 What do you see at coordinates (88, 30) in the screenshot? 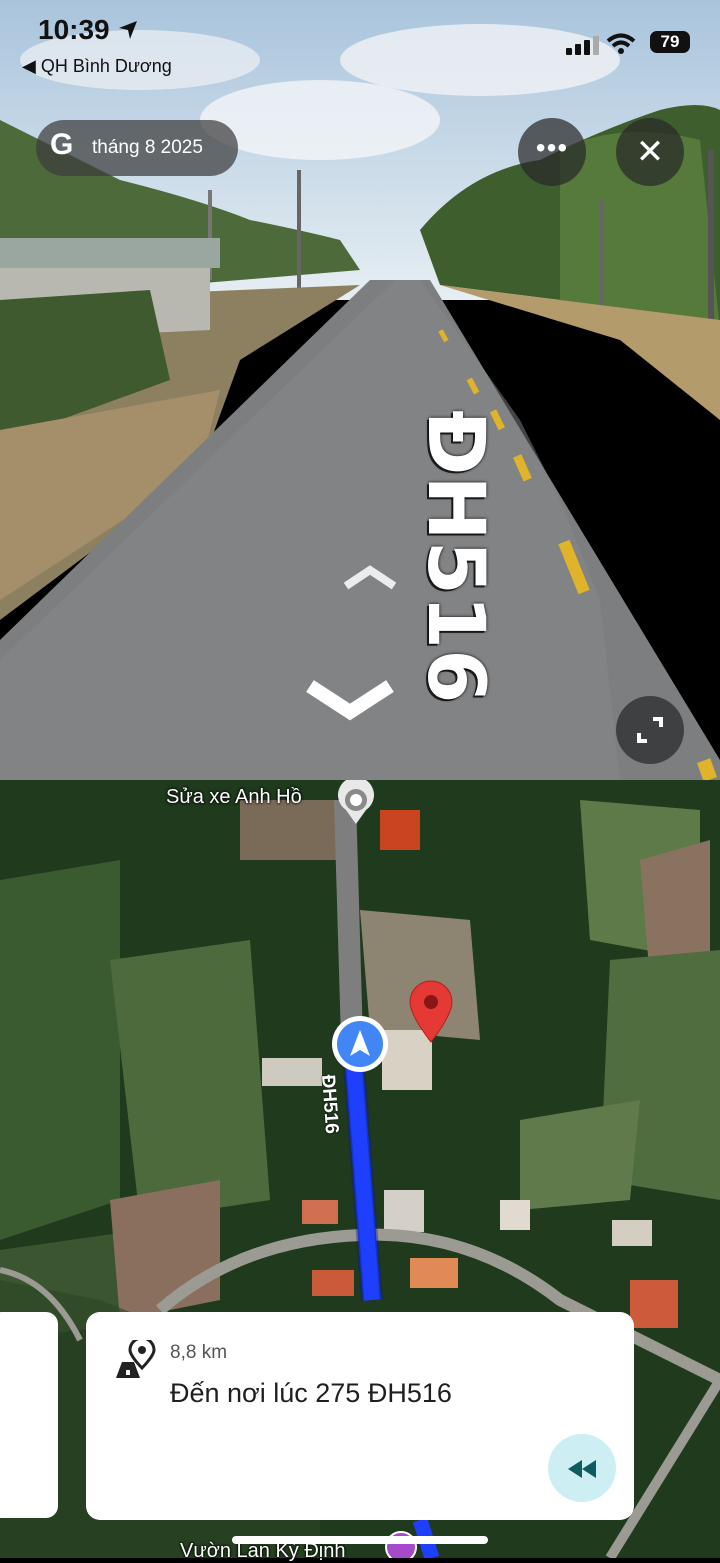
I see `status-time: 10:39` at bounding box center [88, 30].